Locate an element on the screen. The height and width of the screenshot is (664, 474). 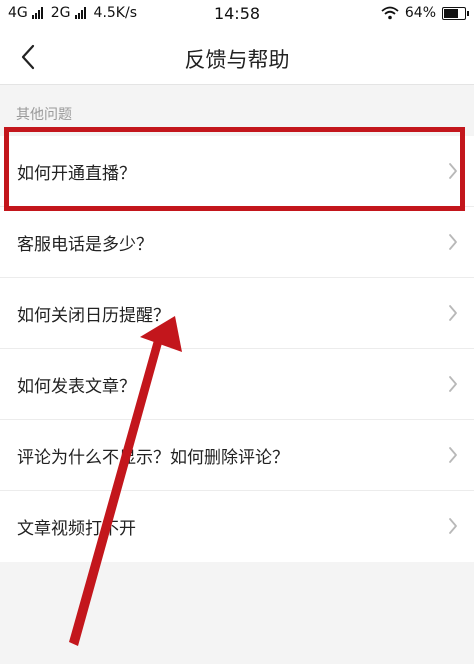
item-label: 如何发表文章？ is located at coordinates (76, 386).